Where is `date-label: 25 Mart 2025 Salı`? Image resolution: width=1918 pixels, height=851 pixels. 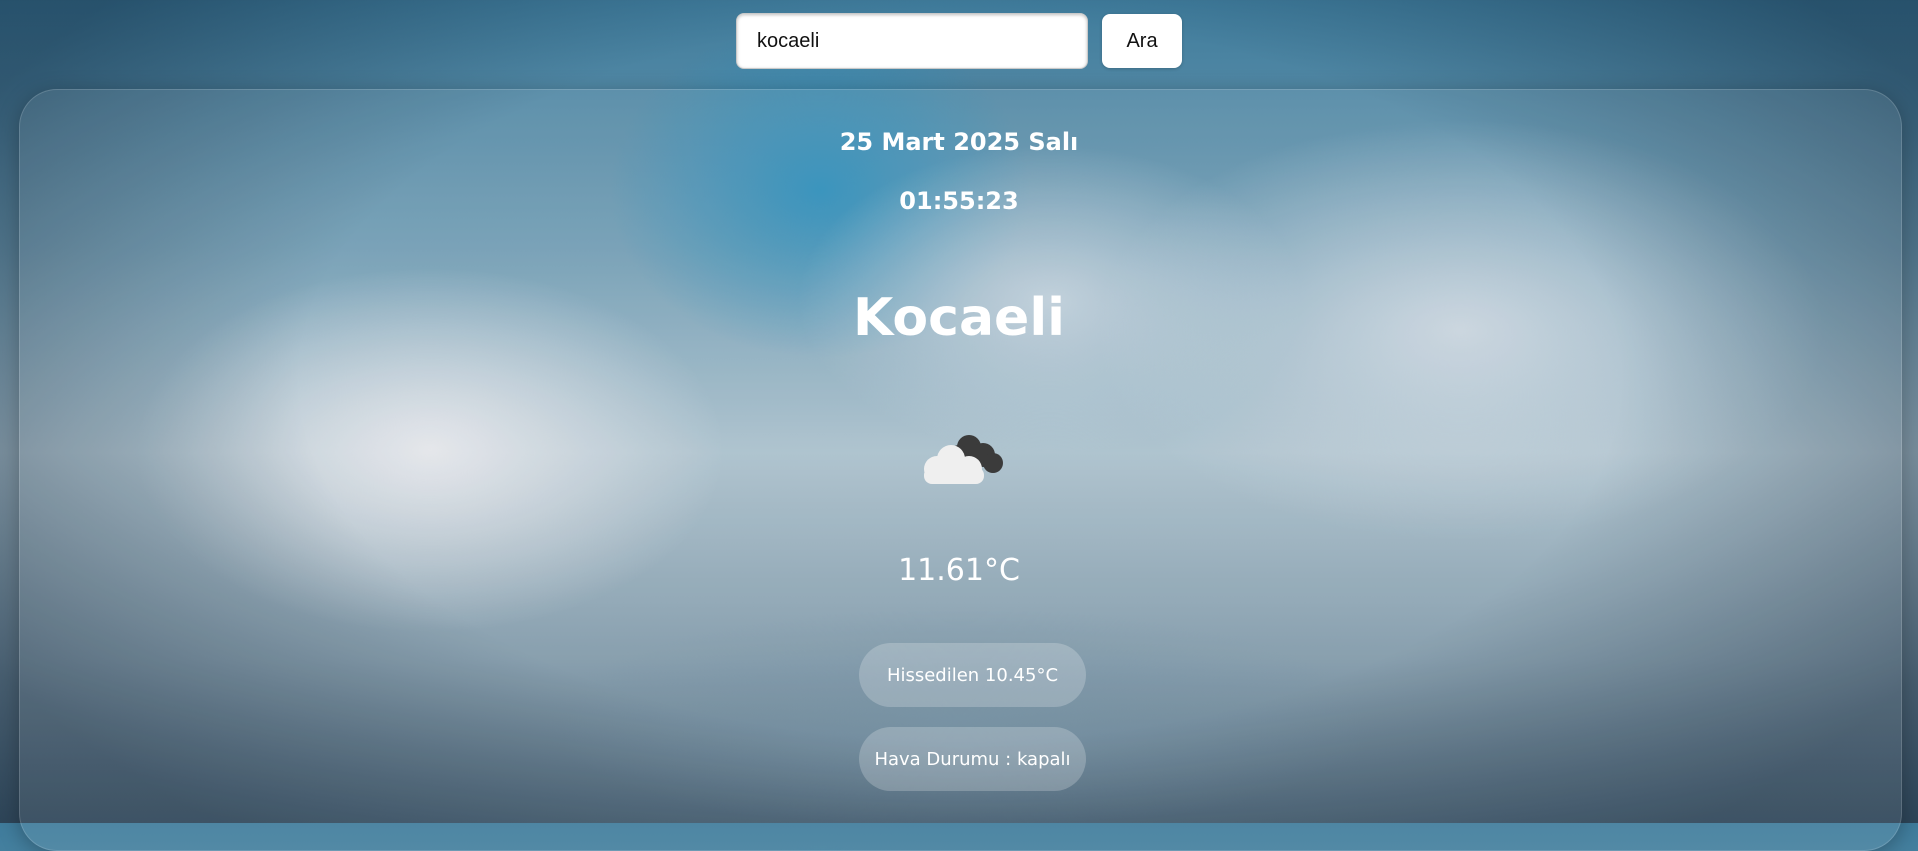
date-label: 25 Mart 2025 Salı is located at coordinates (959, 142).